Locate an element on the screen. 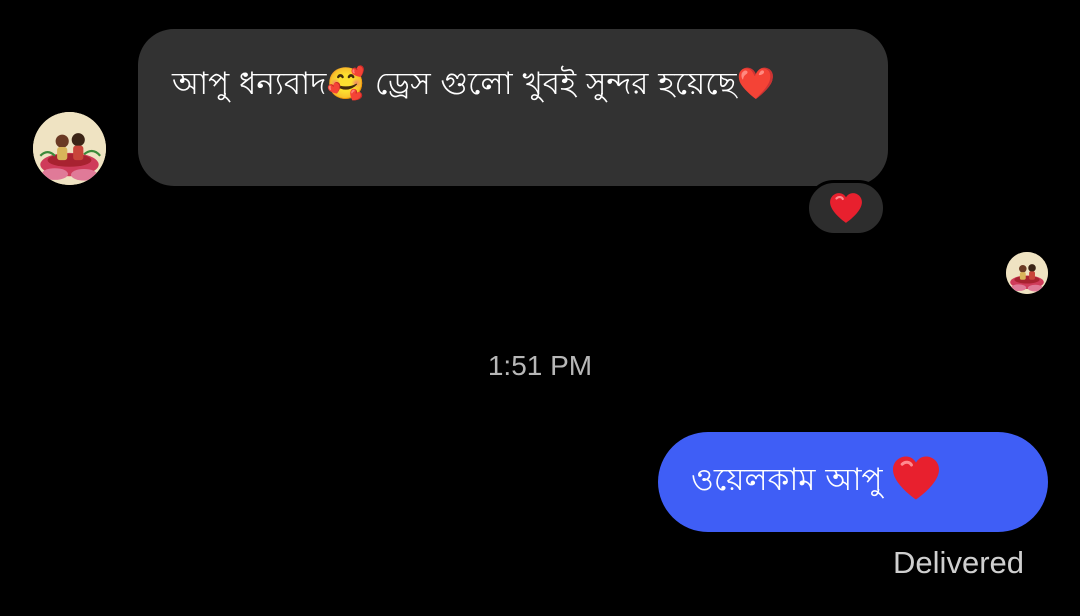 This screenshot has width=1080, height=616. message-reaction is located at coordinates (846, 208).